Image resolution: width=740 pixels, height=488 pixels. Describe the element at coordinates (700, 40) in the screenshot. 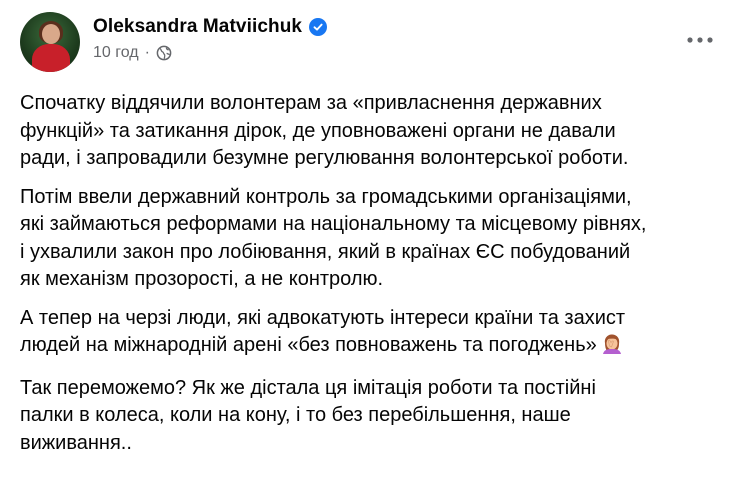

I see `more-options-icon` at that location.